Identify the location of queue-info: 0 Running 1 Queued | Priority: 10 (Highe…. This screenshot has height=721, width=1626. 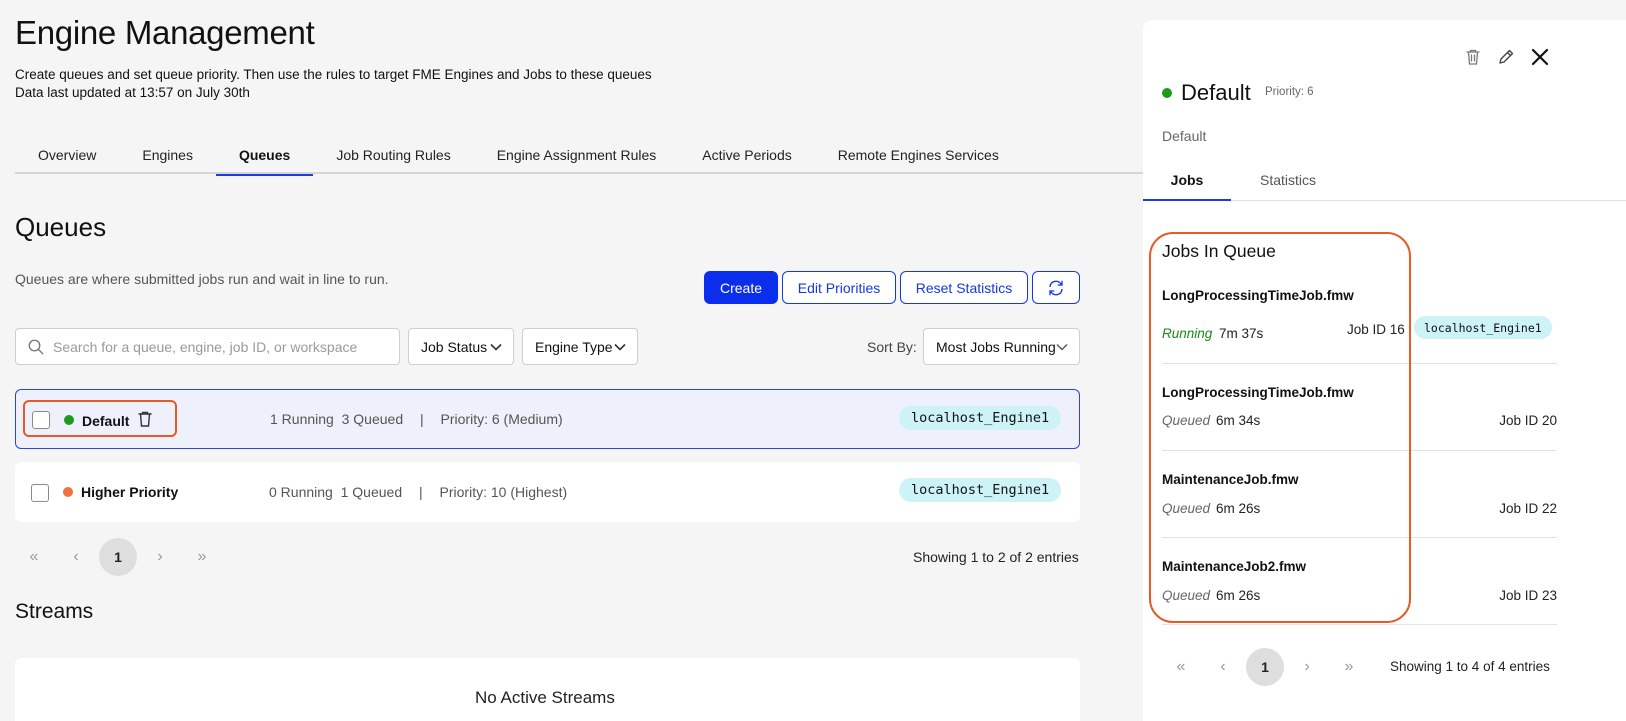
(418, 492).